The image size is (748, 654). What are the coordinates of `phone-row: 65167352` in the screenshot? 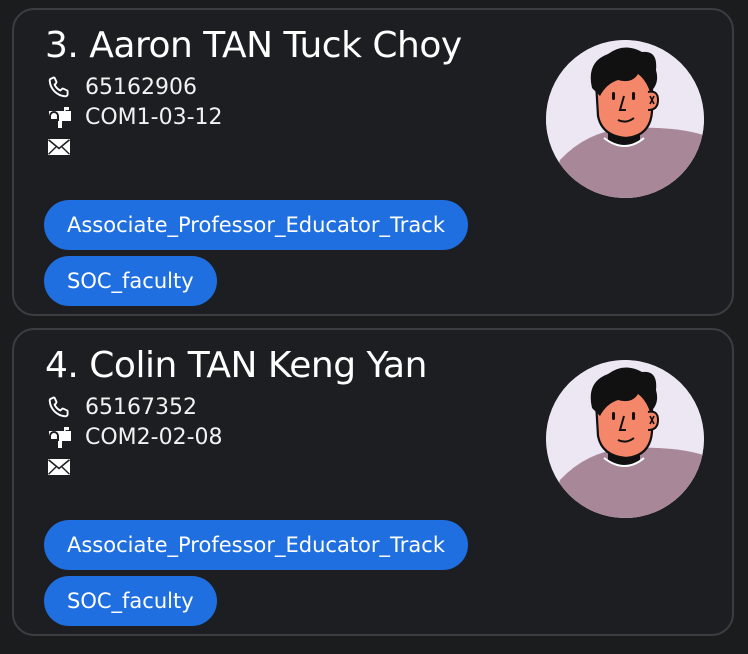 It's located at (122, 407).